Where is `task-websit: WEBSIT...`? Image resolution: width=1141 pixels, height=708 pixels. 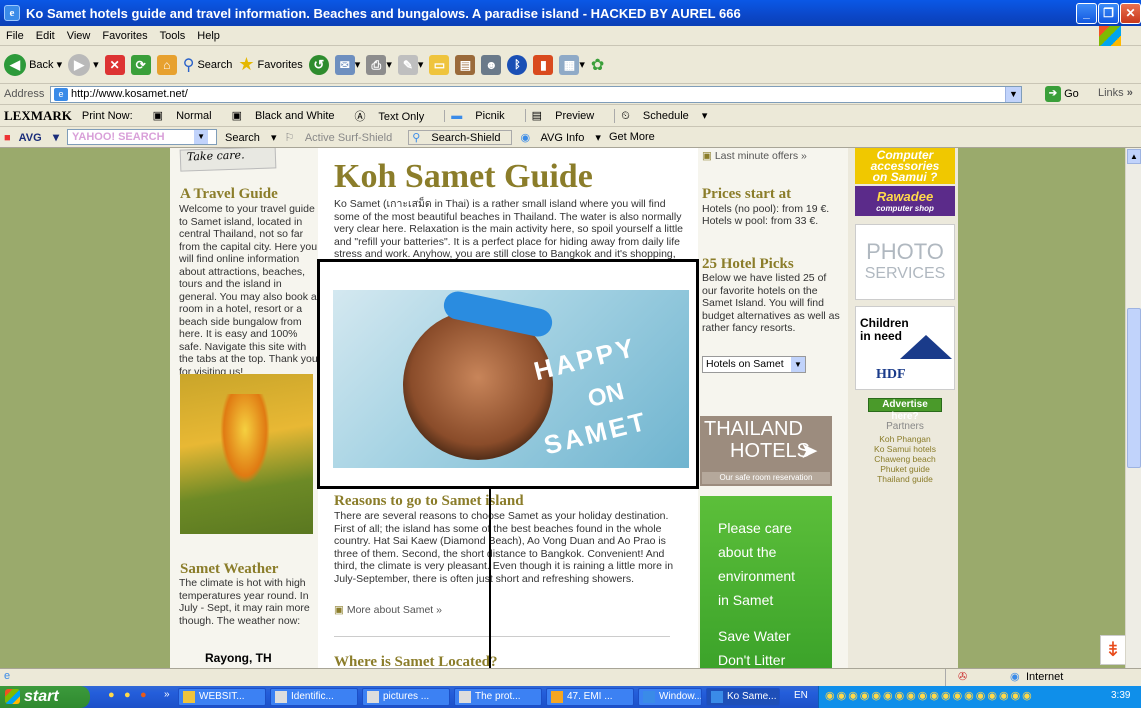 task-websit: WEBSIT... is located at coordinates (222, 697).